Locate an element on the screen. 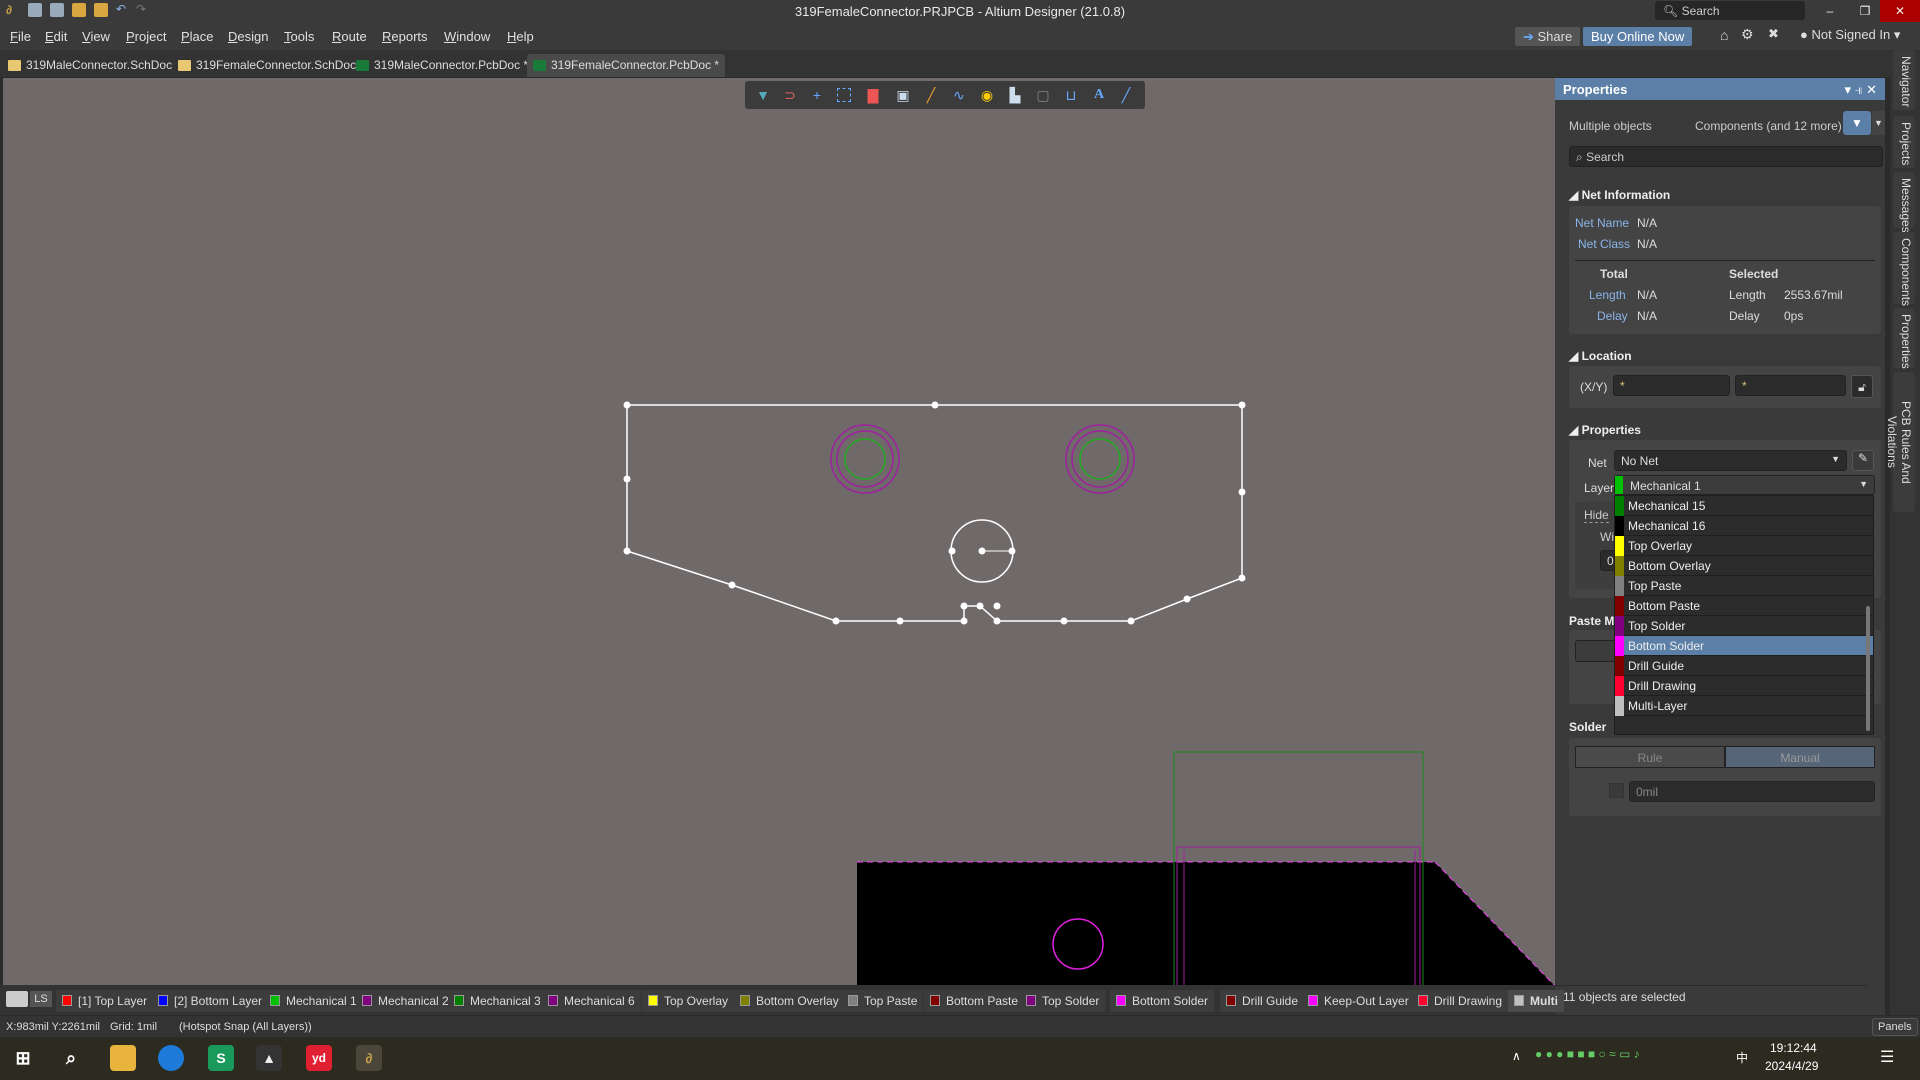 This screenshot has width=1920, height=1080. menu-place: Place is located at coordinates (197, 36).